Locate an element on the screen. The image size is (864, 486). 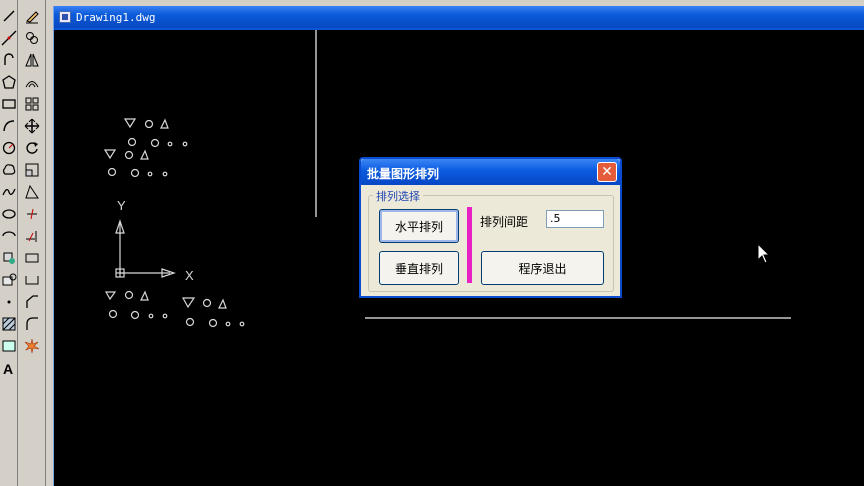
ucs-x-label: X is located at coordinates (189, 275).